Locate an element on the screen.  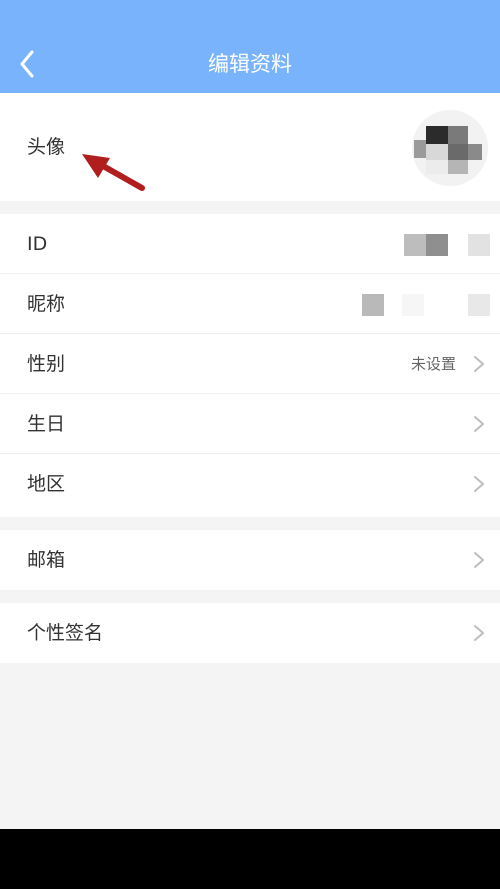
signature-label: 个性签名 is located at coordinates (65, 633).